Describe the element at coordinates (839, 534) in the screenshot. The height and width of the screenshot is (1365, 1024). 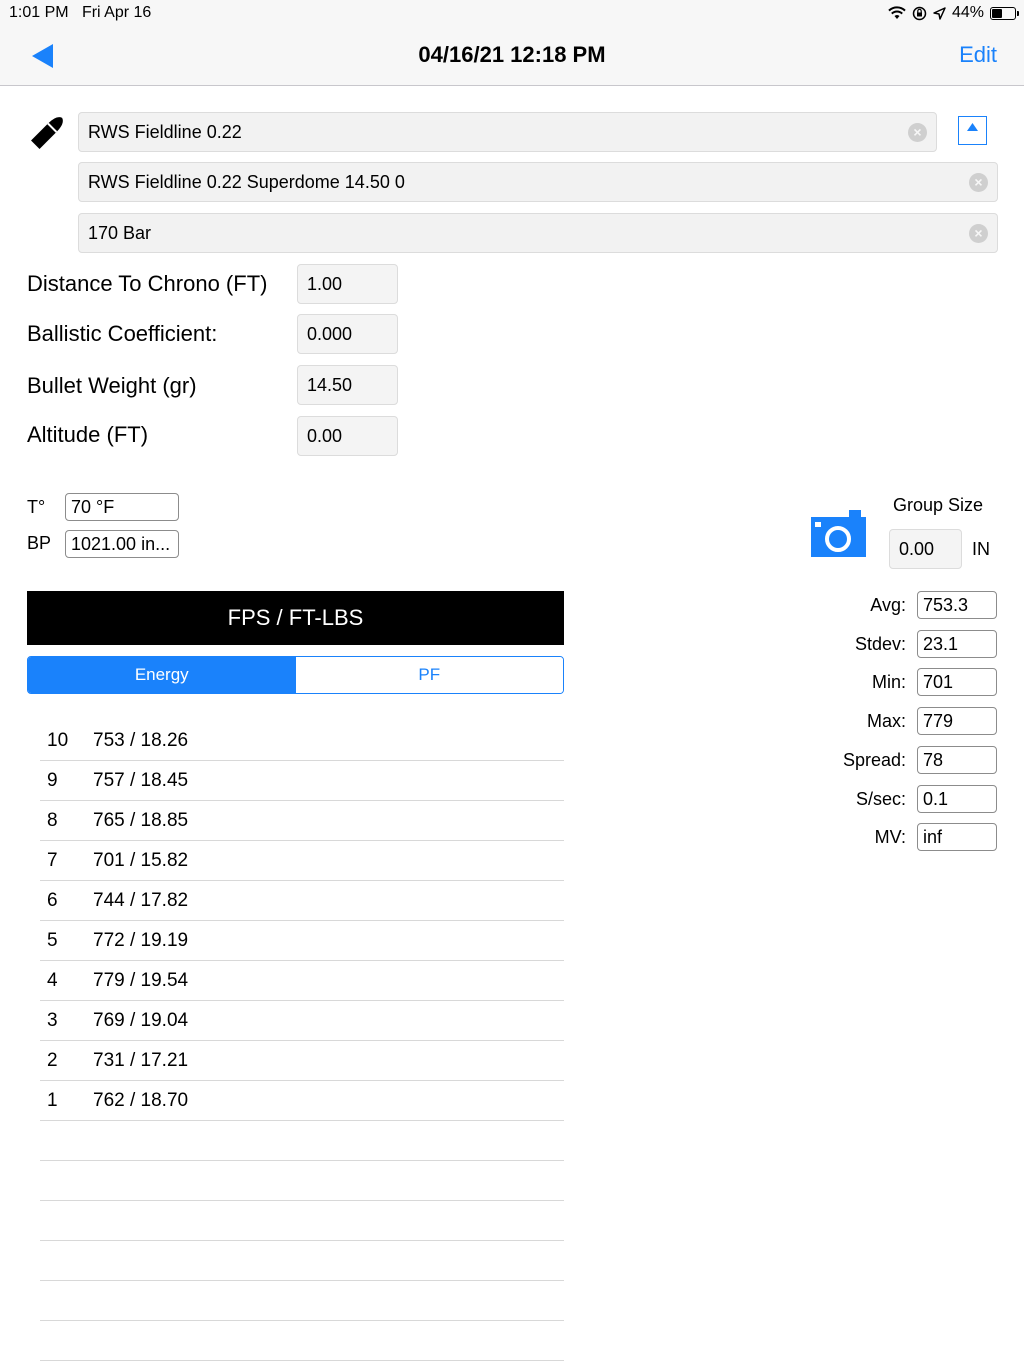
I see `camera-icon` at that location.